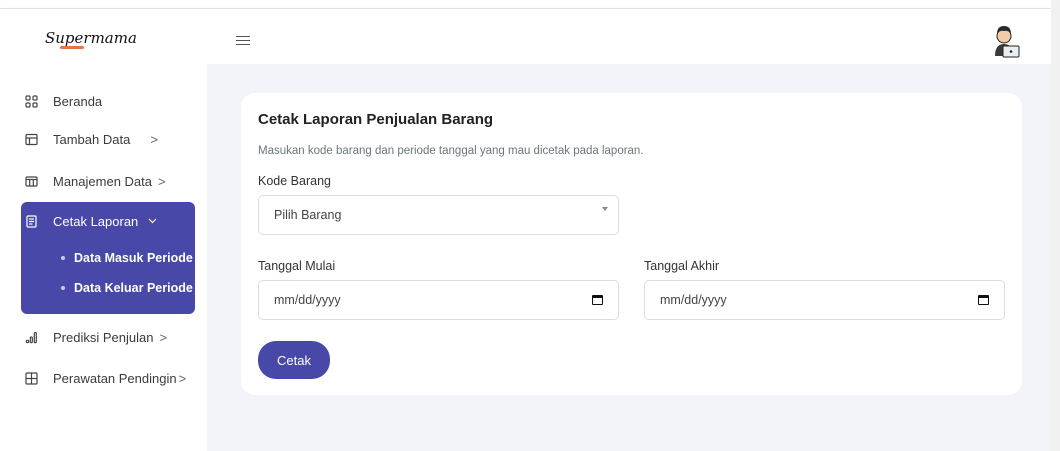  I want to click on tanggal-akhir-input: mm/dd/yyyy, so click(824, 300).